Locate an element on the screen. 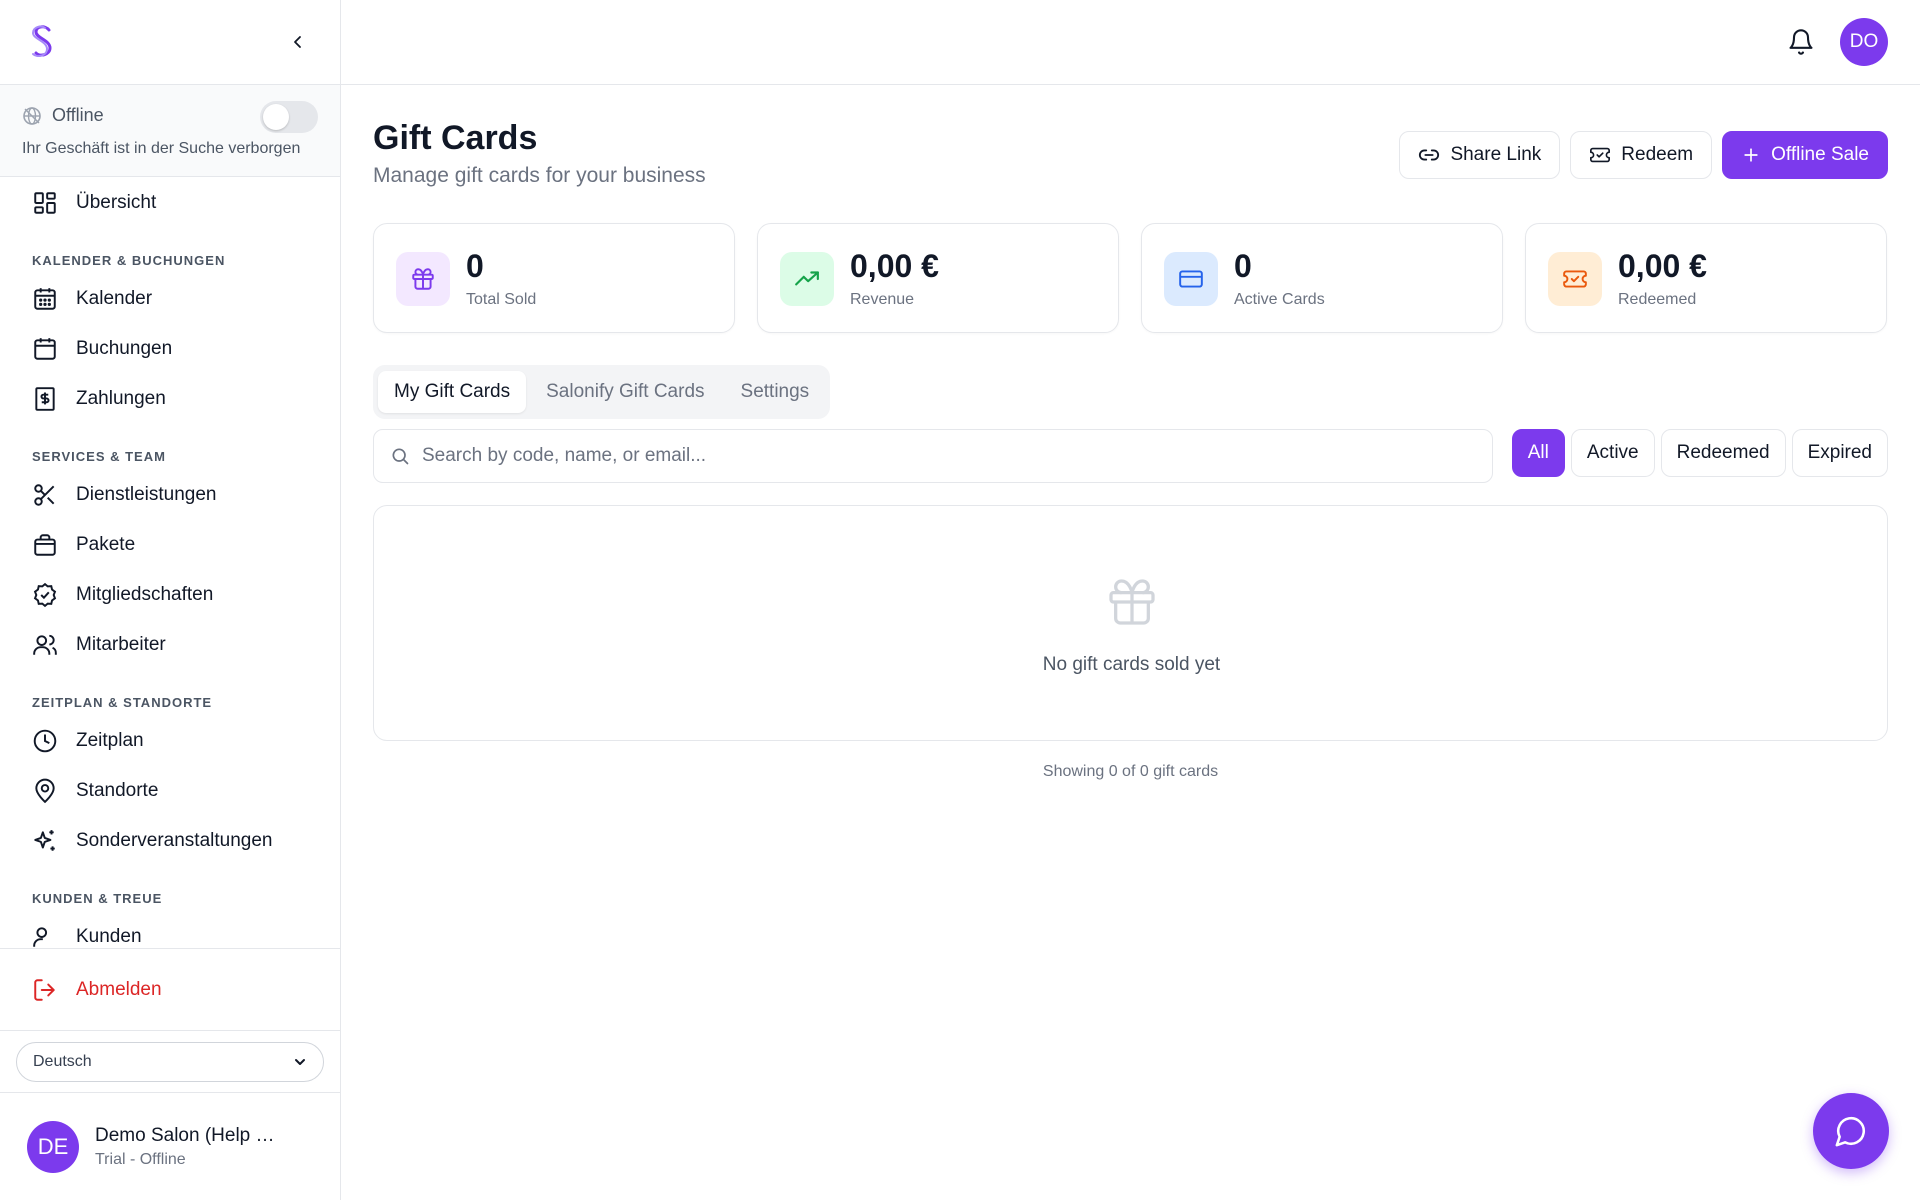  filter-active: Active is located at coordinates (1612, 453).